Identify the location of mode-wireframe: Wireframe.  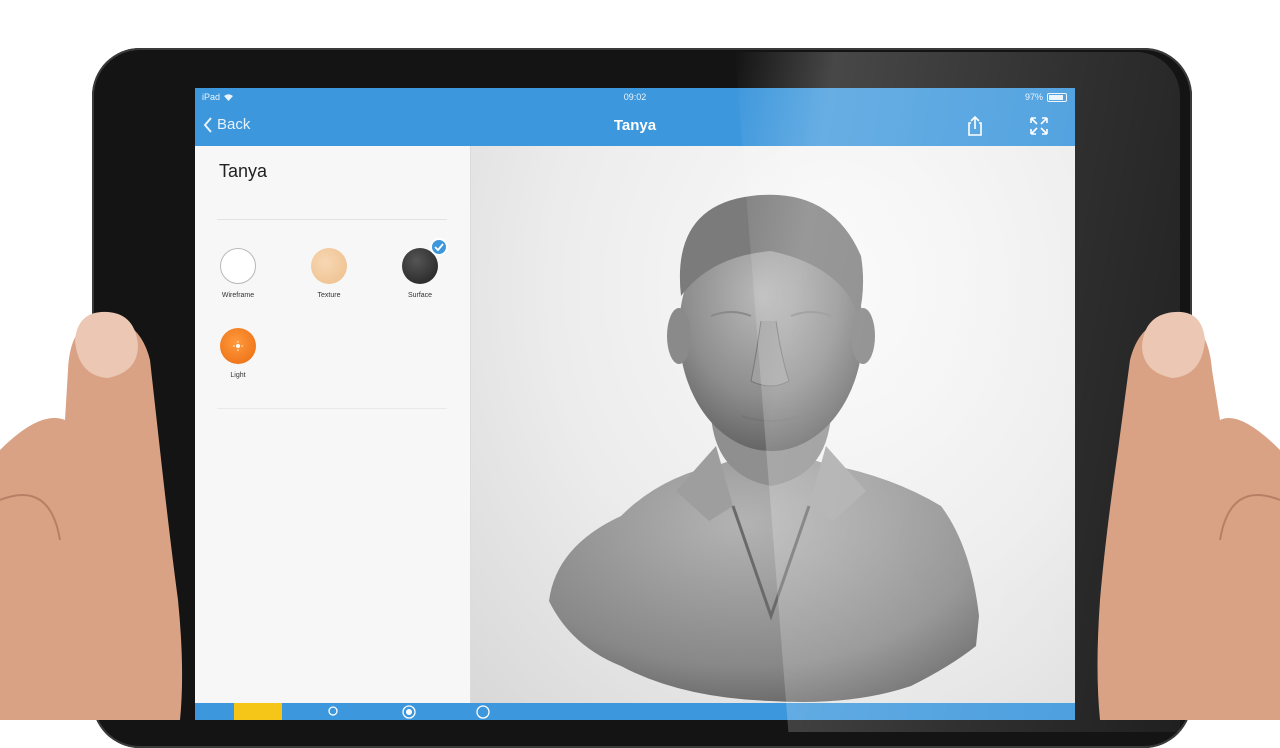
(238, 273).